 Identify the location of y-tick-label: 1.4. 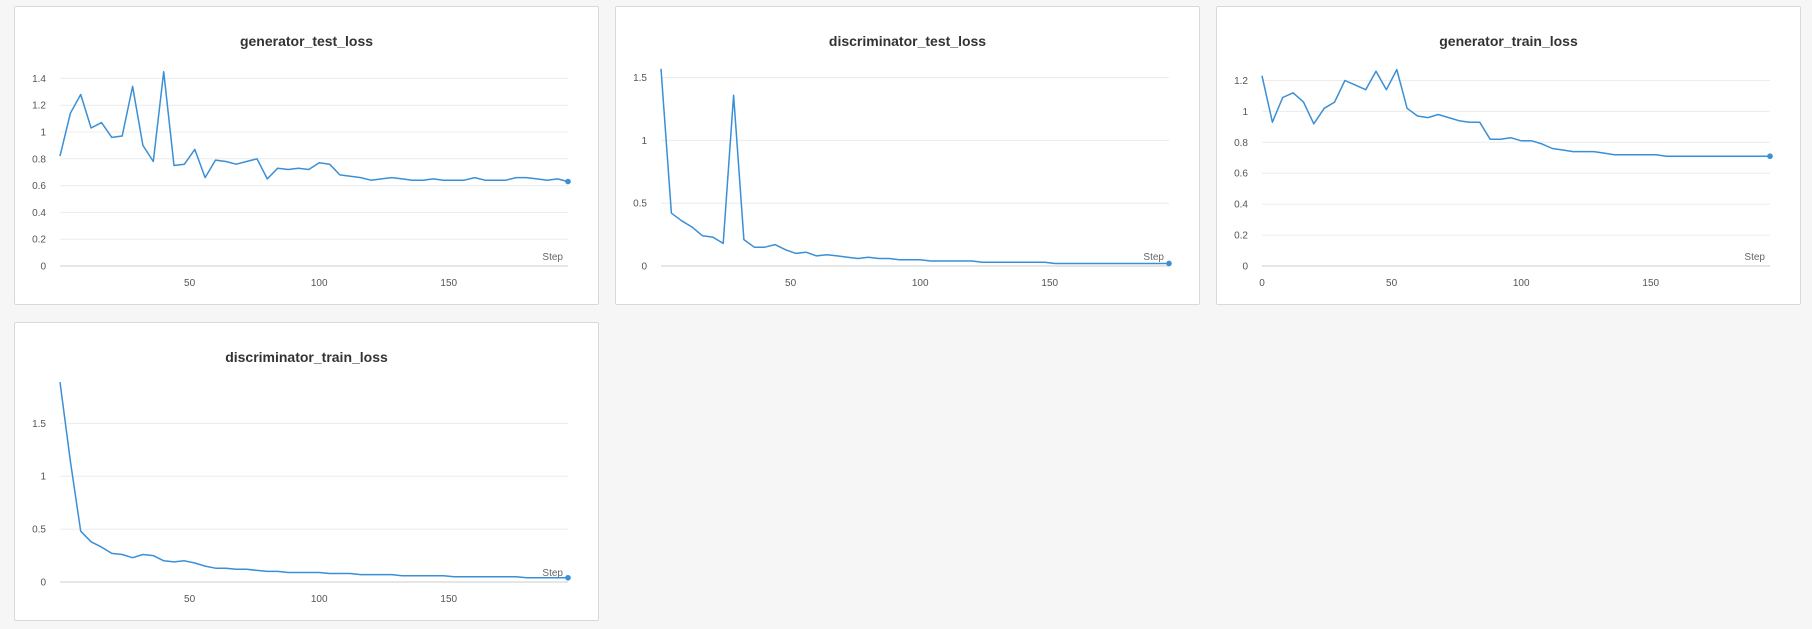
(39, 79).